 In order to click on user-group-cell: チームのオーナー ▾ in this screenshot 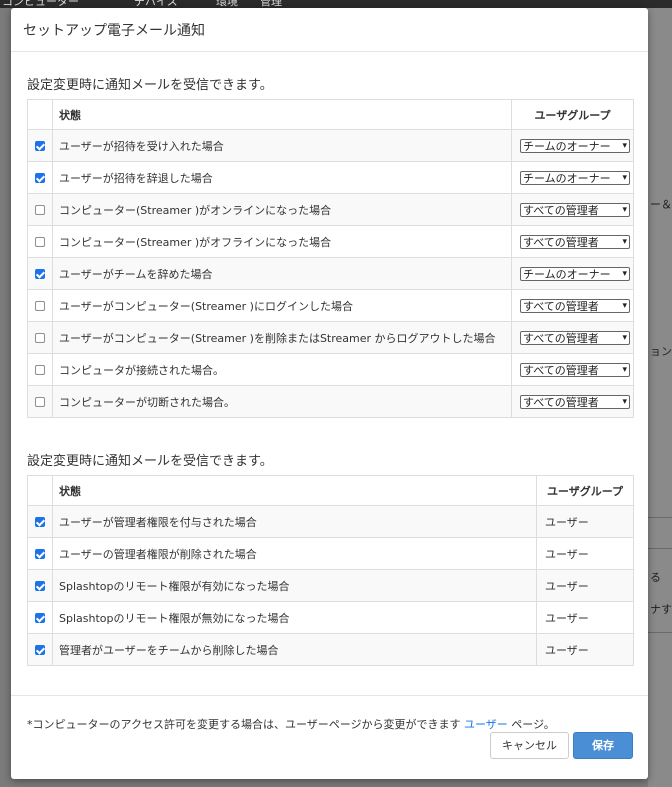, I will do `click(572, 145)`.